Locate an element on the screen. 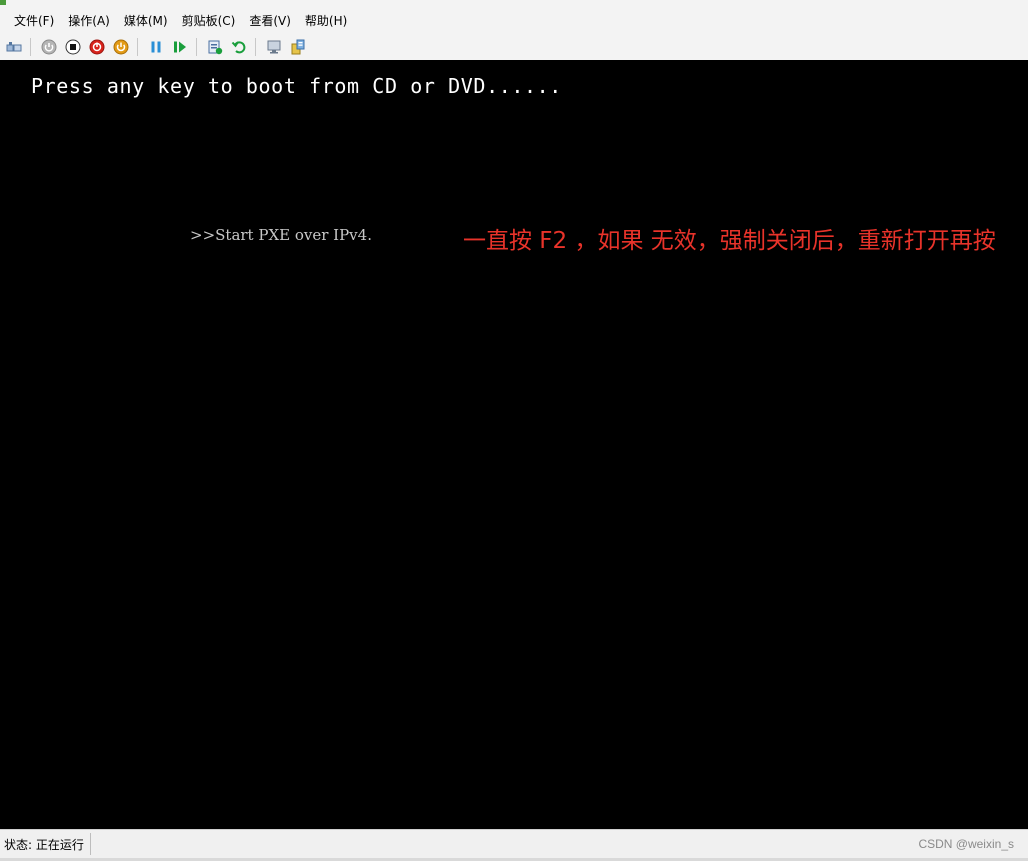 This screenshot has height=861, width=1028. toolbar is located at coordinates (514, 47).